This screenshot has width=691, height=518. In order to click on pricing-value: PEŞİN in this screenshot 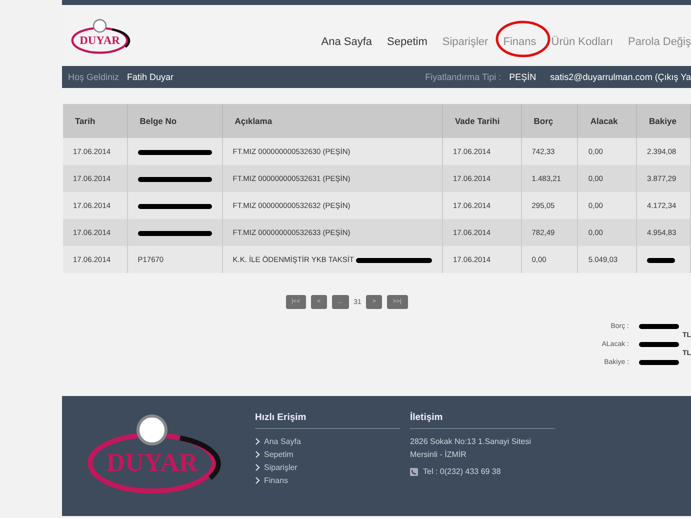, I will do `click(522, 77)`.